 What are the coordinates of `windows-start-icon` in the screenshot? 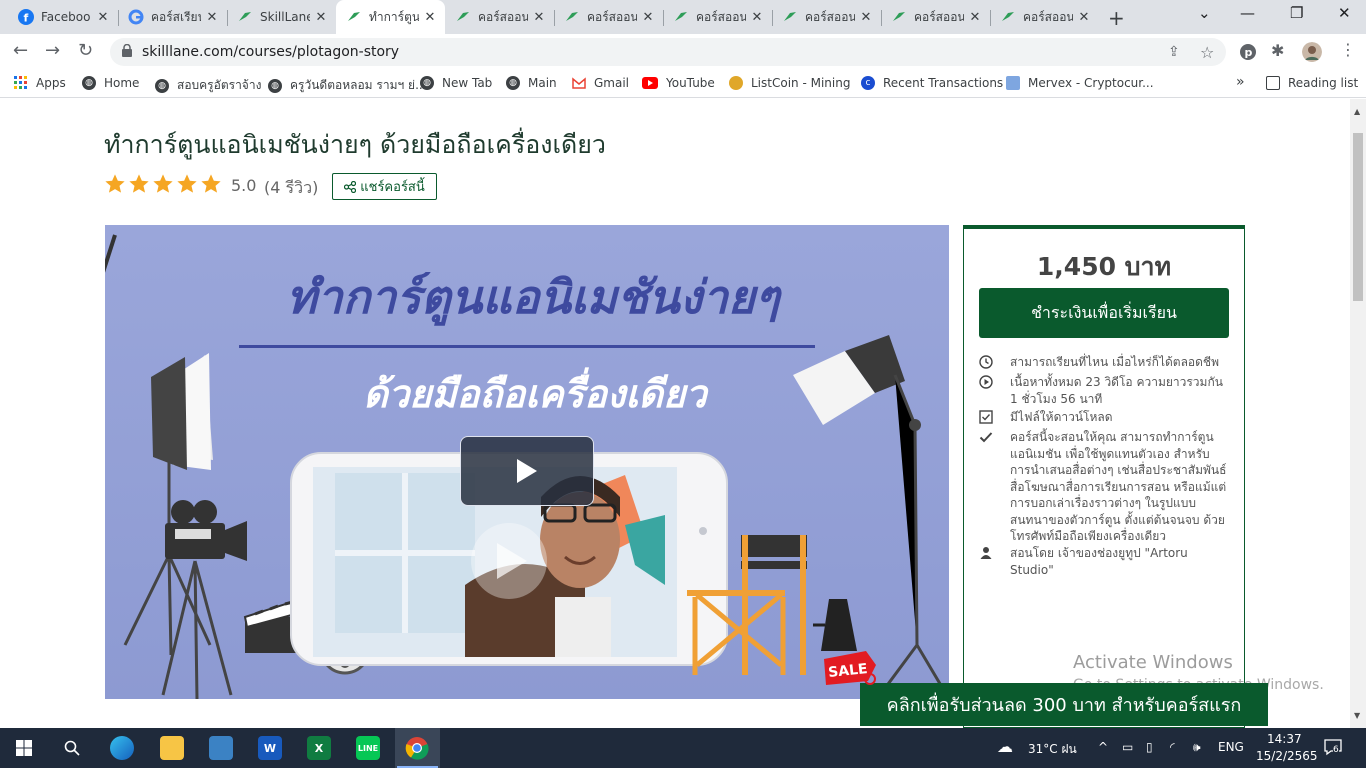 It's located at (24, 748).